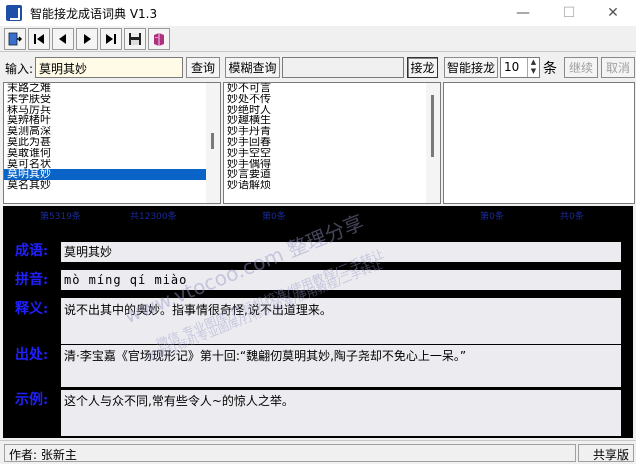 The image size is (636, 464). I want to click on save-button, so click(135, 39).